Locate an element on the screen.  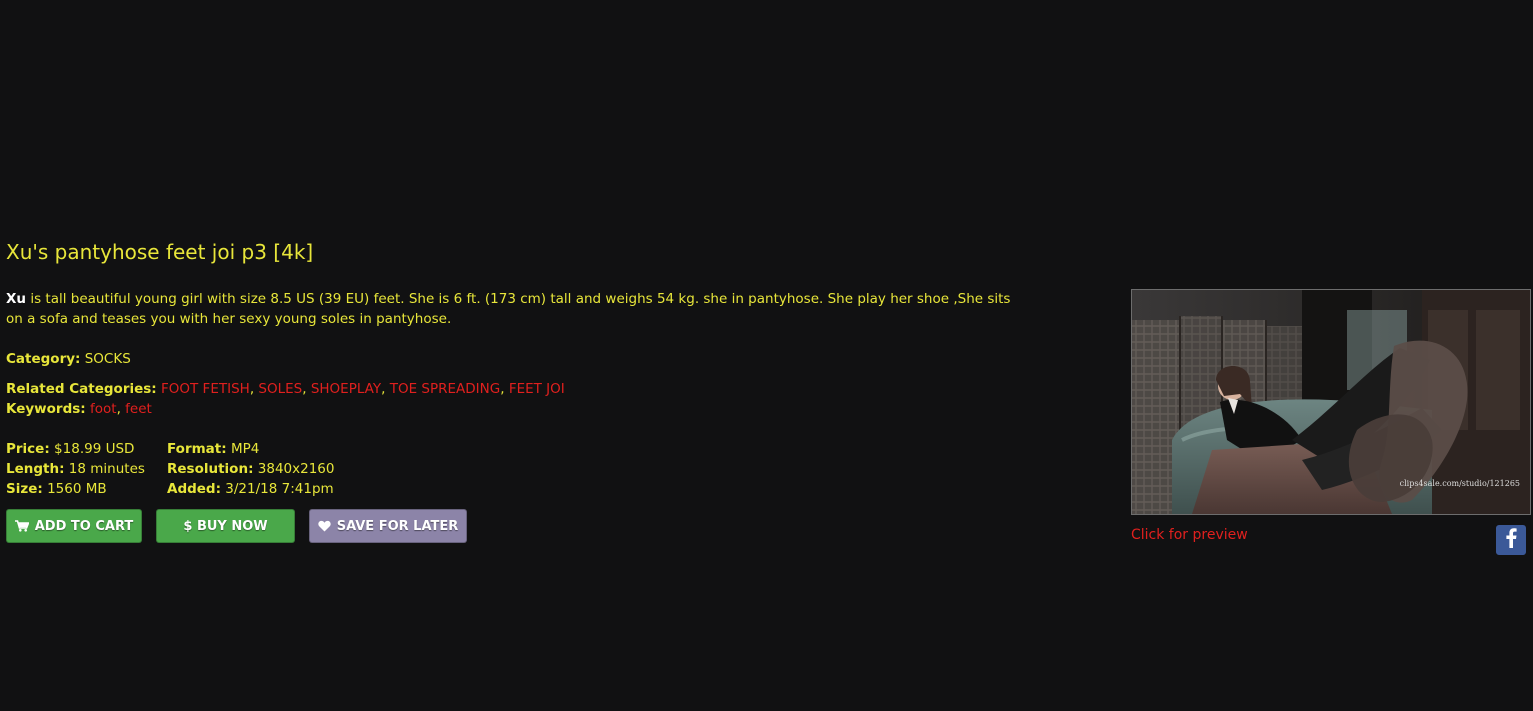
category-label: Category: is located at coordinates (43, 359).